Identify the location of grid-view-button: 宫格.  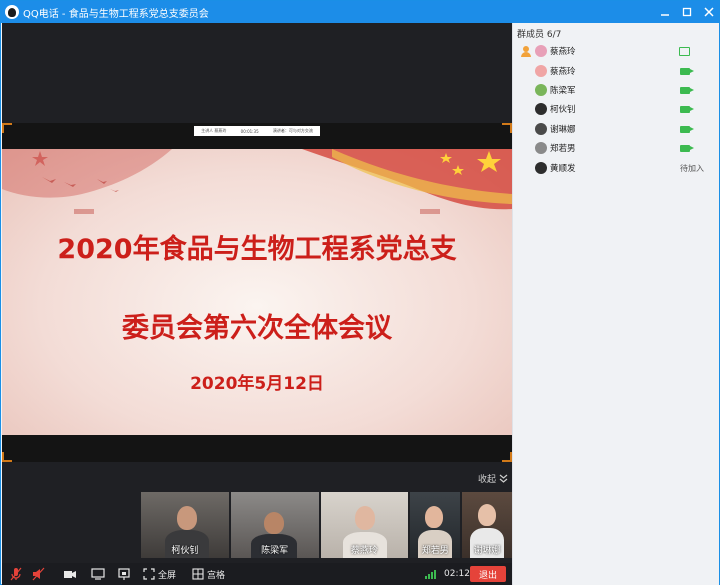
(208, 574).